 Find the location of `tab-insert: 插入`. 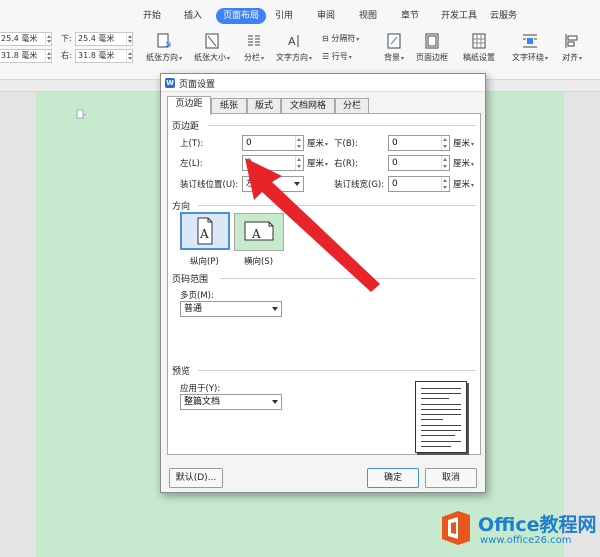

tab-insert: 插入 is located at coordinates (193, 16).